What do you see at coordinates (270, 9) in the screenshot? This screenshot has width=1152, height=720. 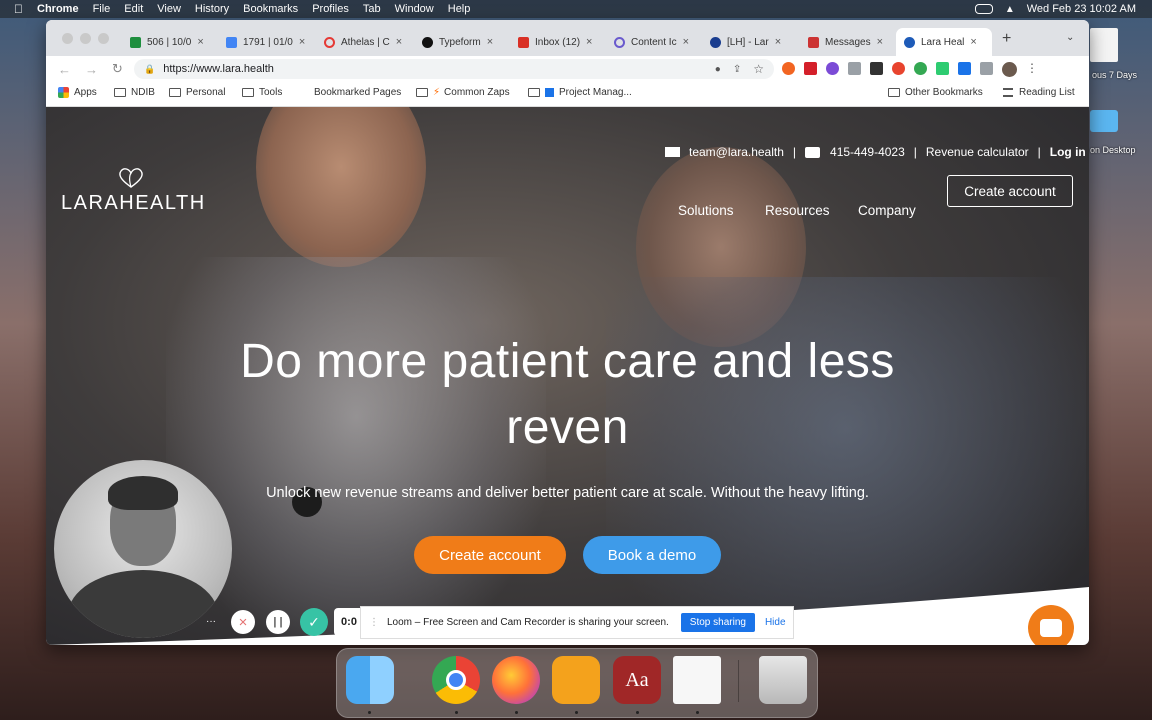 I see `menu-bookmarks: Bookmarks` at bounding box center [270, 9].